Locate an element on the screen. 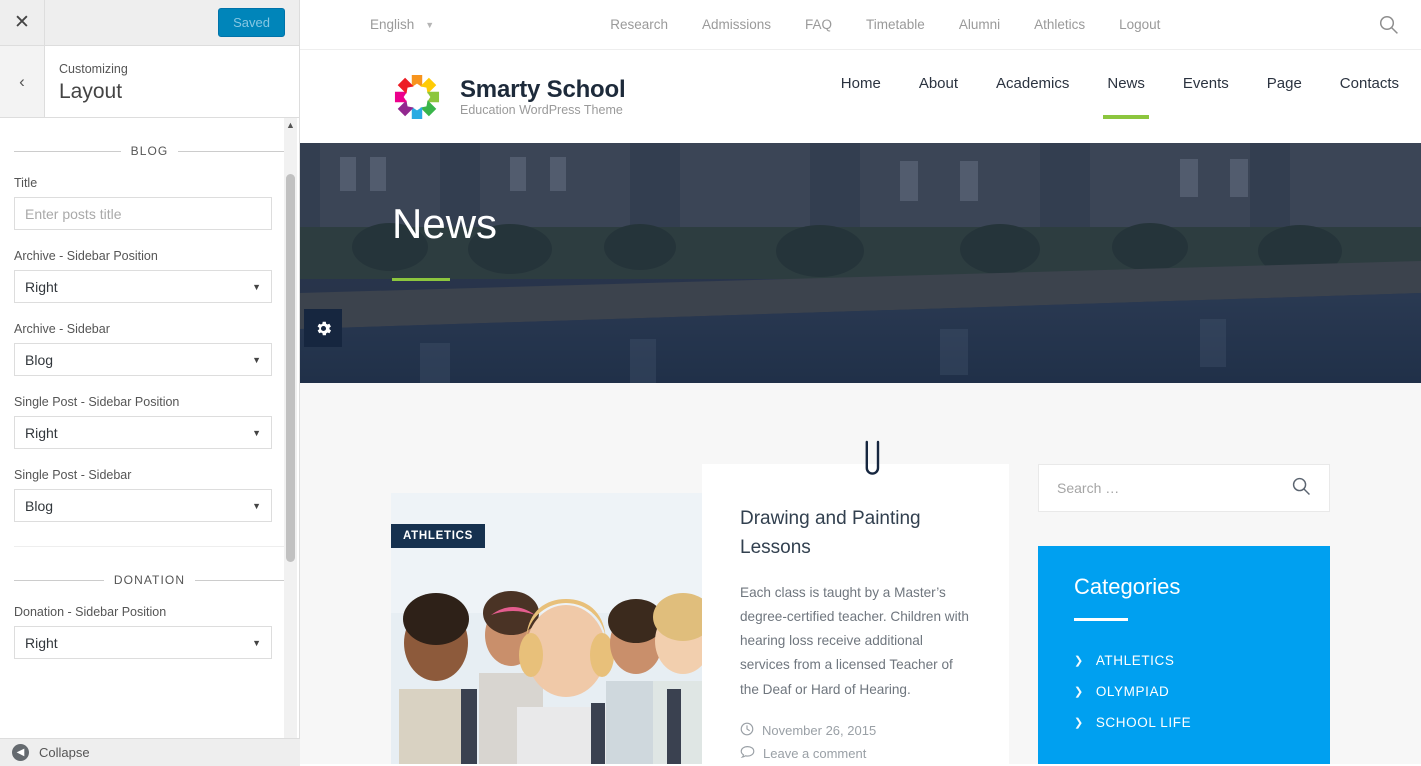 This screenshot has width=1421, height=766. customizing-kicker: Customizing is located at coordinates (93, 69).